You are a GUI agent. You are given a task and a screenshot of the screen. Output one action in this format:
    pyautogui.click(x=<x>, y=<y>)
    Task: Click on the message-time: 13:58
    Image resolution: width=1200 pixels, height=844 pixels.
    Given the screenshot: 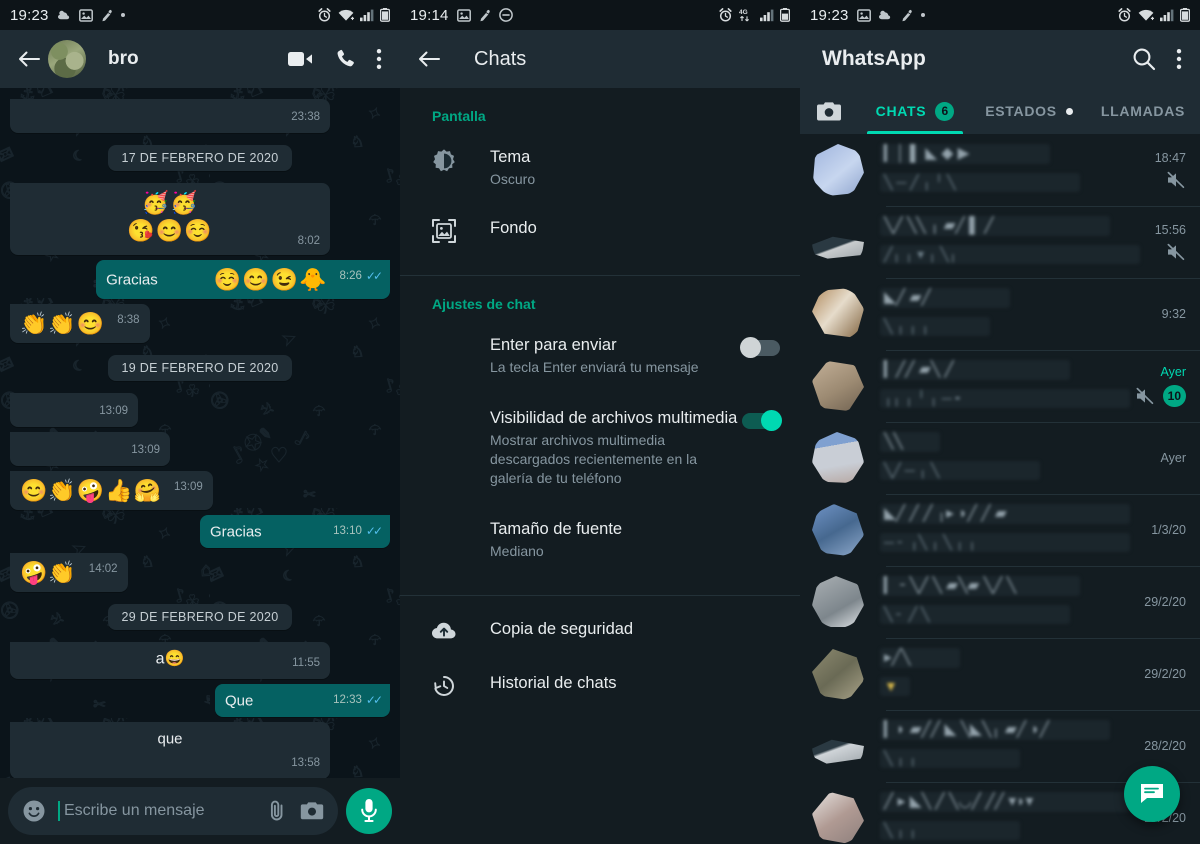 What is the action you would take?
    pyautogui.click(x=305, y=763)
    